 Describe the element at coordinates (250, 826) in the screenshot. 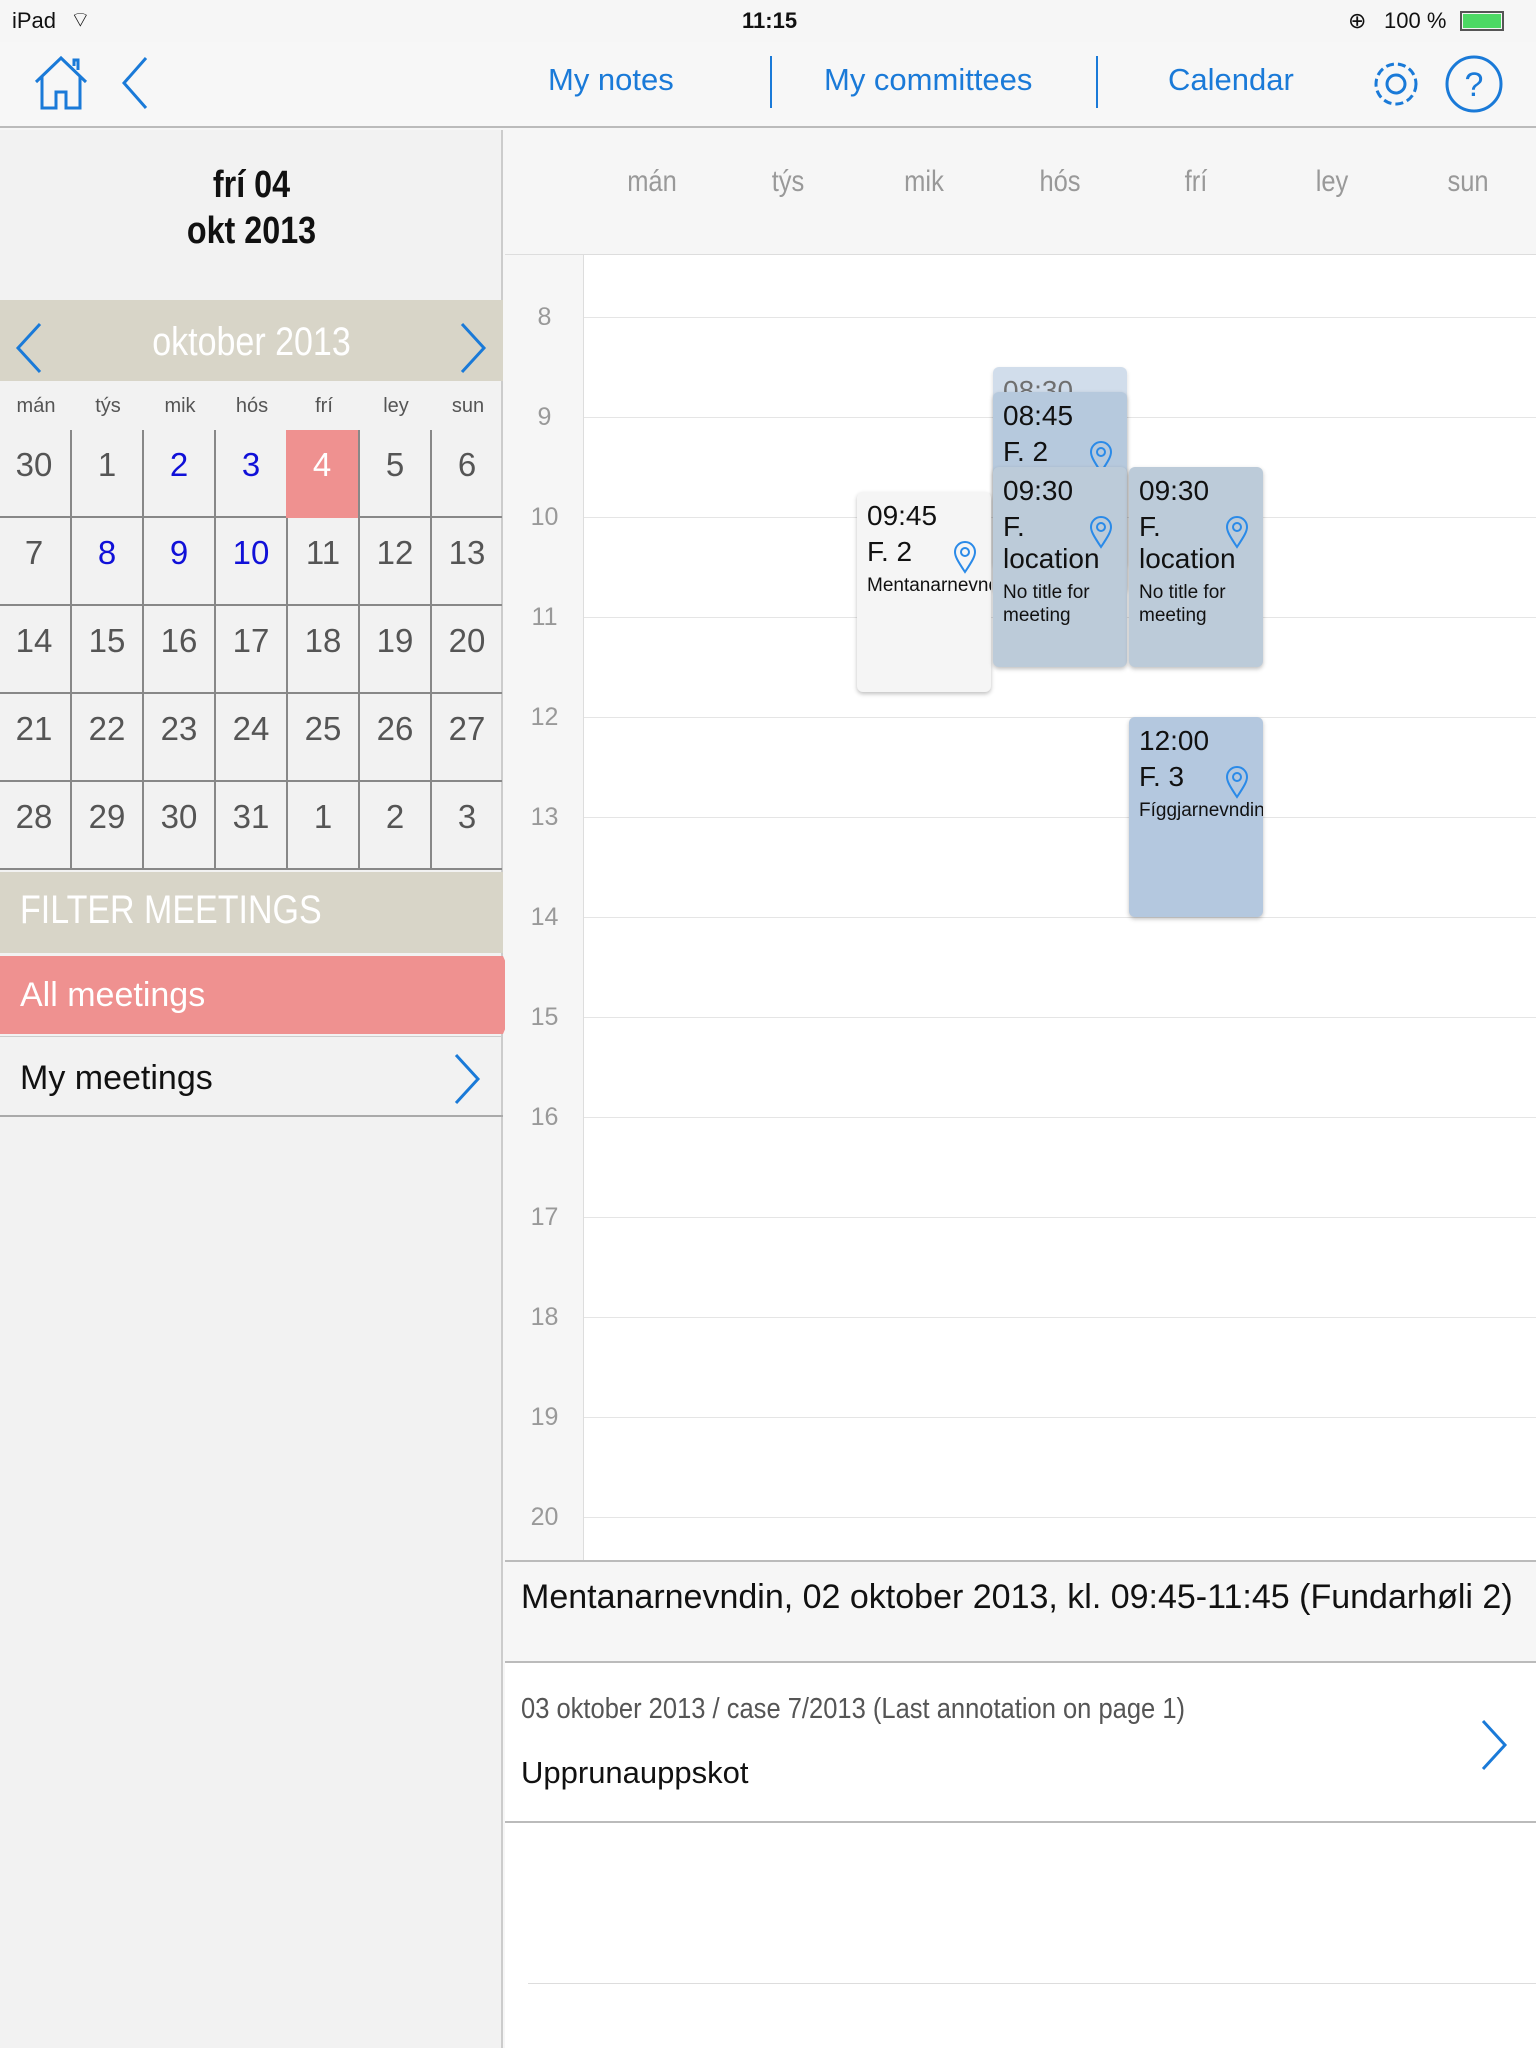

I see `calendar-day: 31` at that location.